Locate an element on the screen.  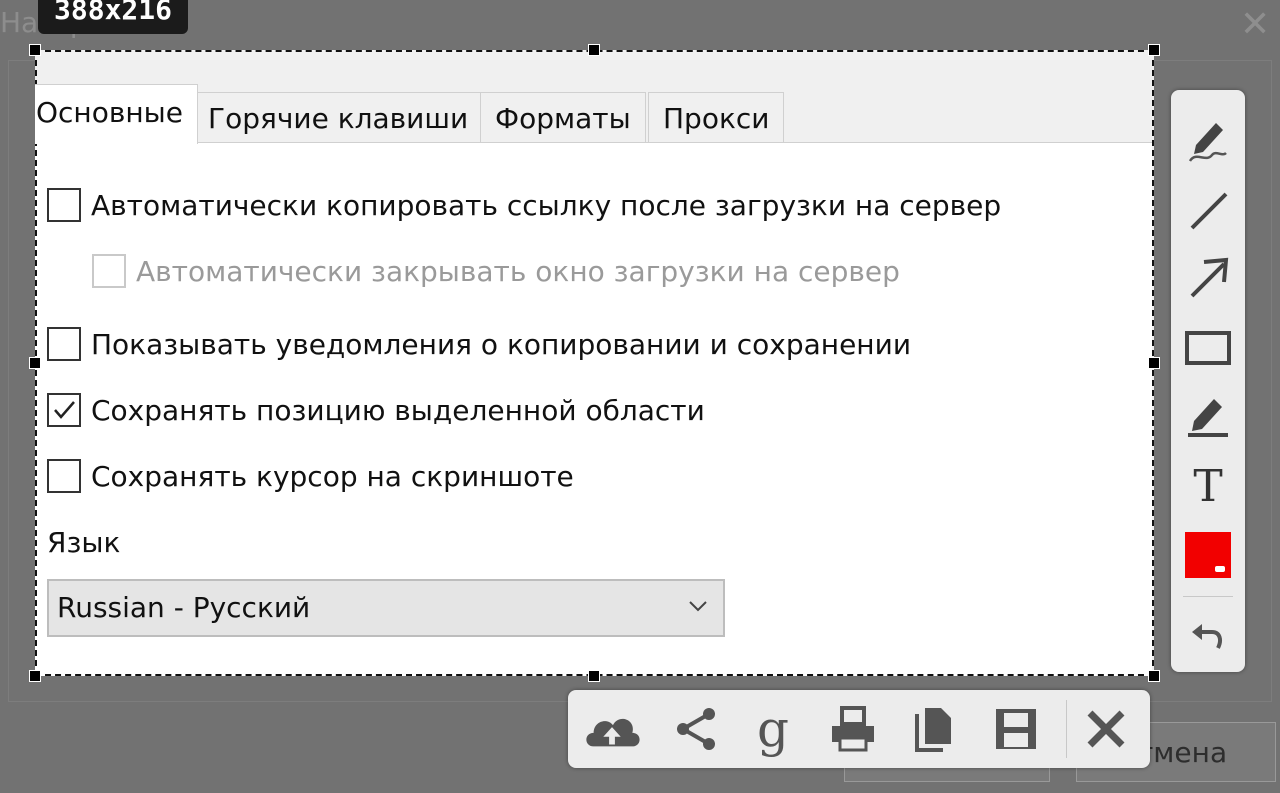
resize-handle-top-right is located at coordinates (1154, 50).